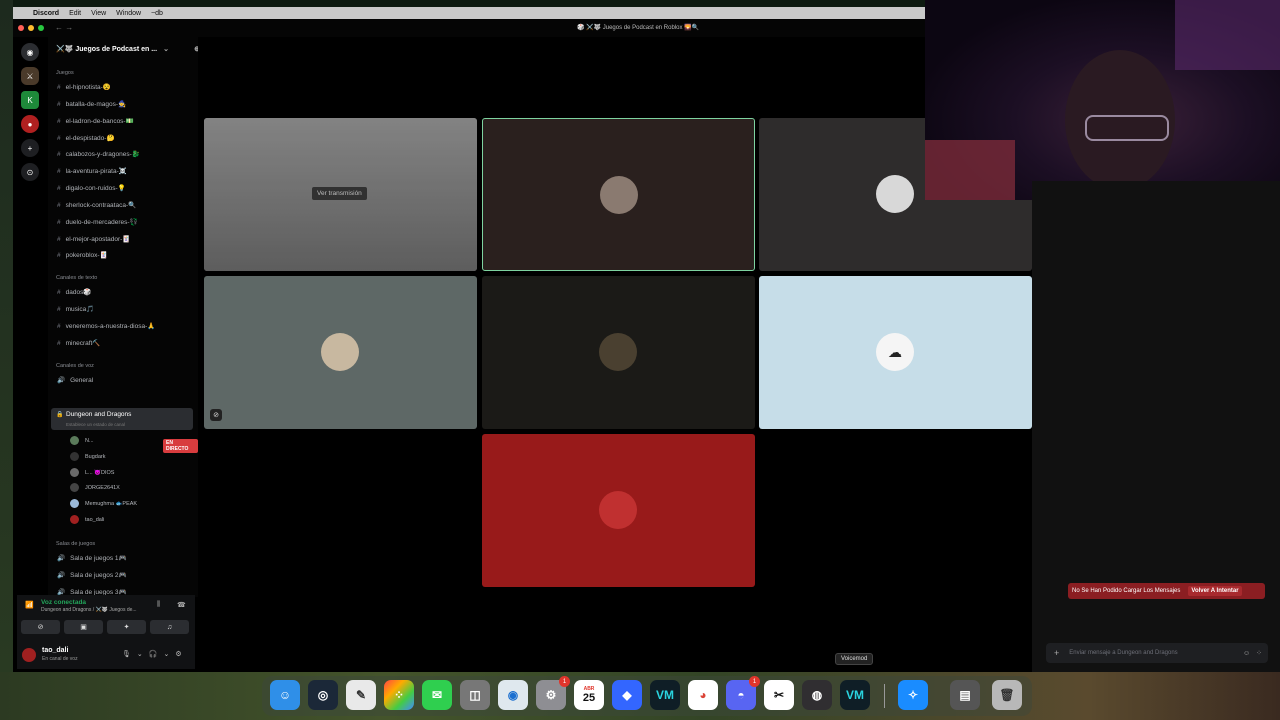 The width and height of the screenshot is (1280, 720). What do you see at coordinates (74, 292) in the screenshot?
I see `channel-texto-0: # dados🎲` at bounding box center [74, 292].